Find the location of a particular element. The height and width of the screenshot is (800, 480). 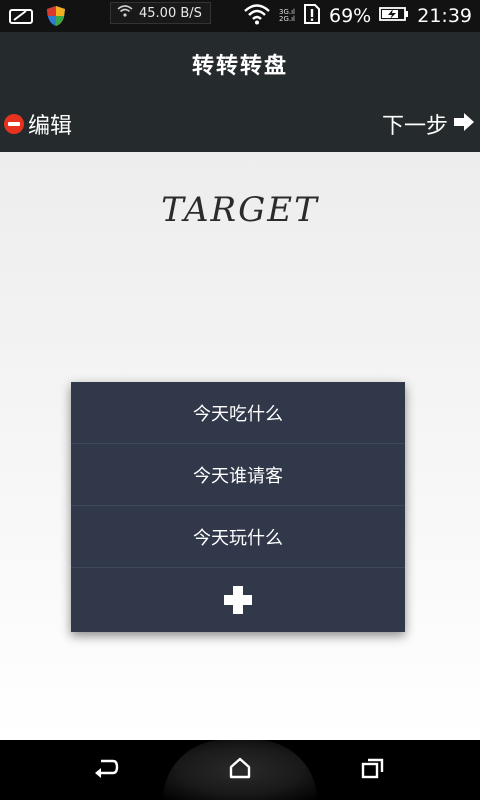

list-item-label: 今天吃什么 is located at coordinates (238, 414).